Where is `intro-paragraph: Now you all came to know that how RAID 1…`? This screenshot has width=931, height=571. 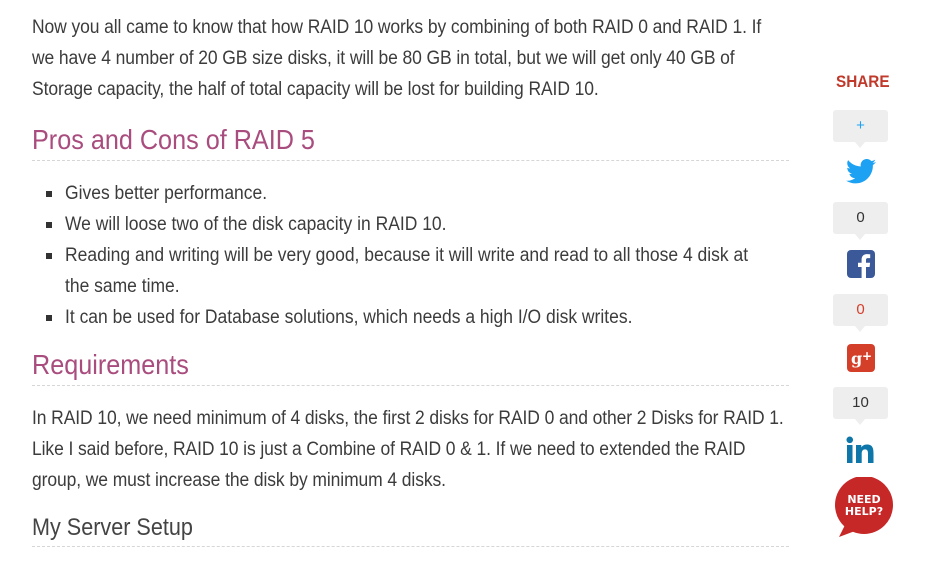
intro-paragraph: Now you all came to know that how RAID 1… is located at coordinates (397, 58).